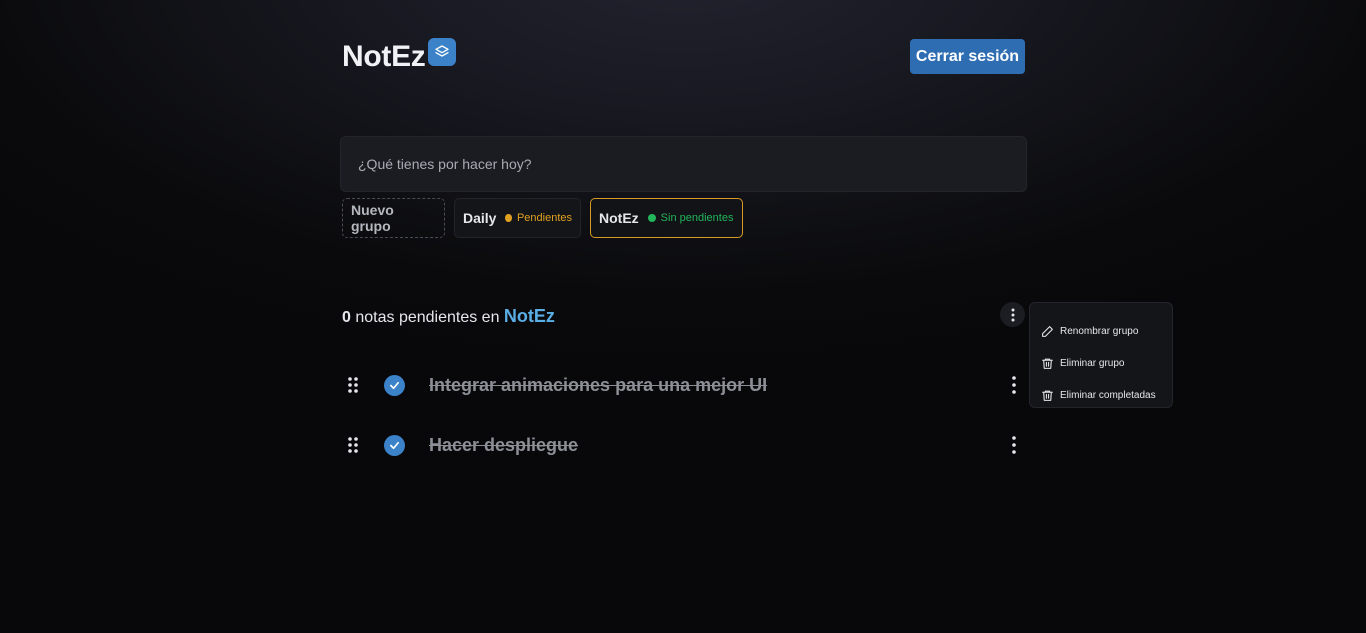  Describe the element at coordinates (1092, 363) in the screenshot. I see `menu-item-label: Eliminar grupo` at that location.